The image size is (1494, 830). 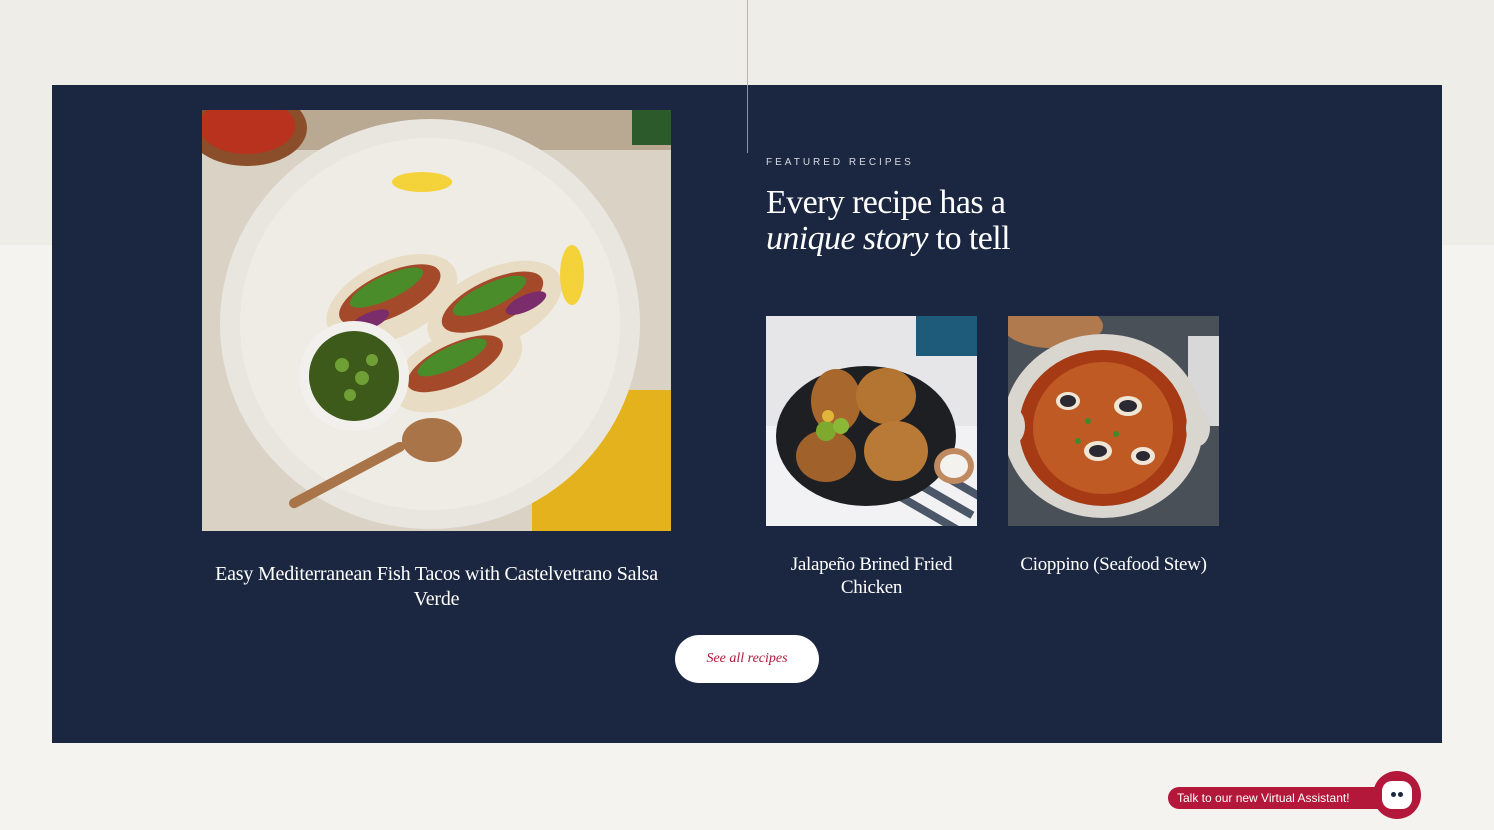 I want to click on see-all-recipes-button: See all recipes, so click(x=747, y=659).